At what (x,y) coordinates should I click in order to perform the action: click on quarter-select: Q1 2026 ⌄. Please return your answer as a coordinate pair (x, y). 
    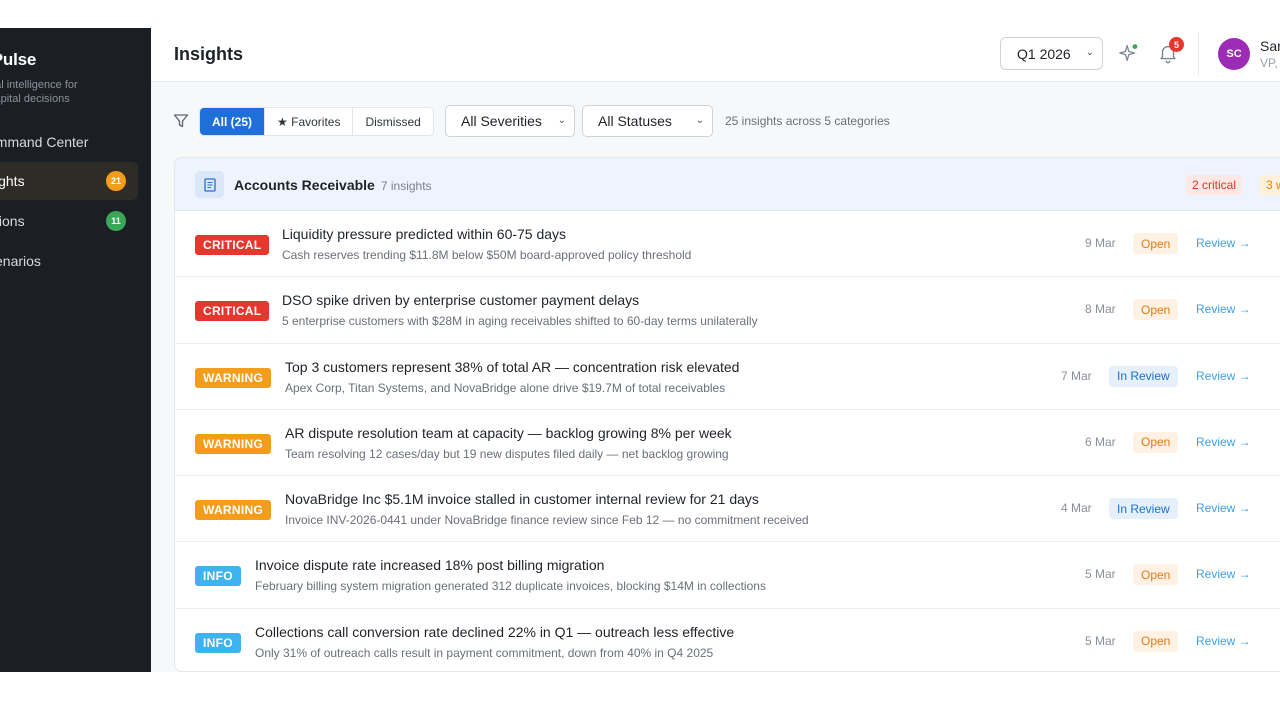
    Looking at the image, I should click on (1051, 53).